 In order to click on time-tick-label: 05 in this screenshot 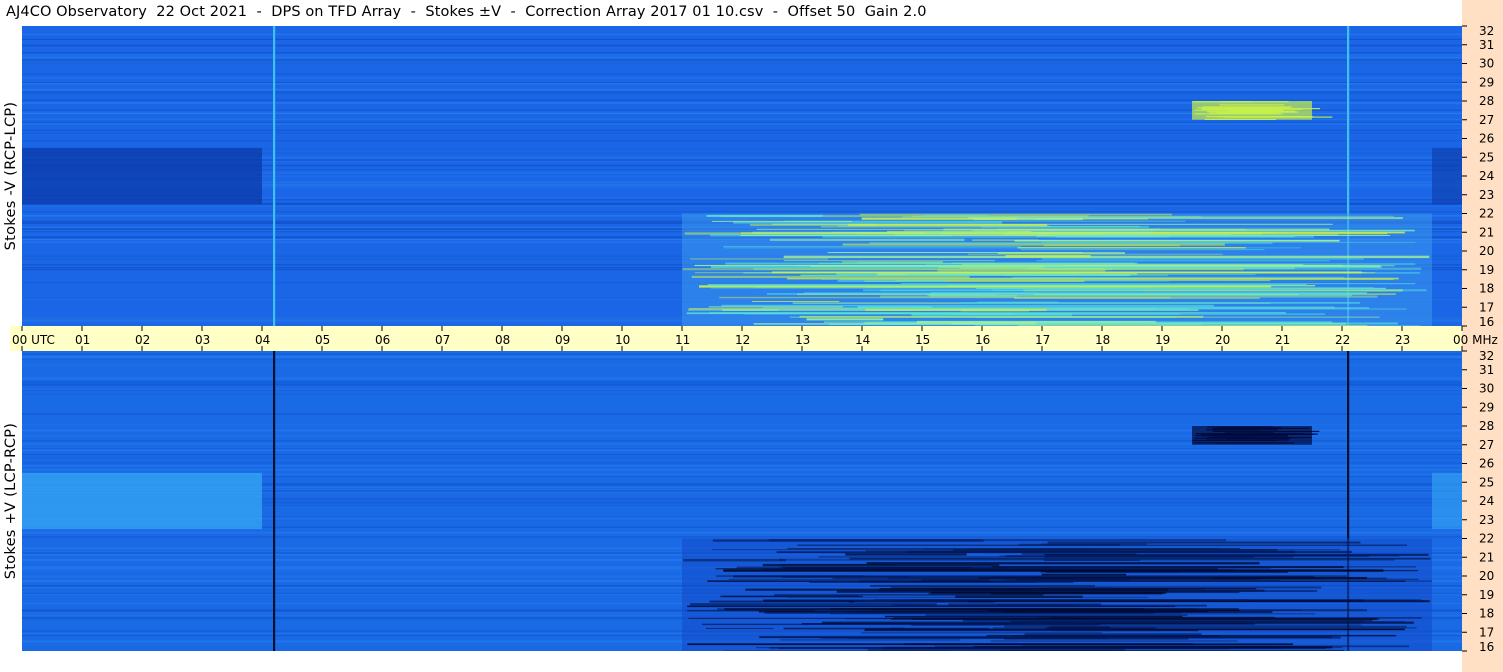, I will do `click(322, 340)`.